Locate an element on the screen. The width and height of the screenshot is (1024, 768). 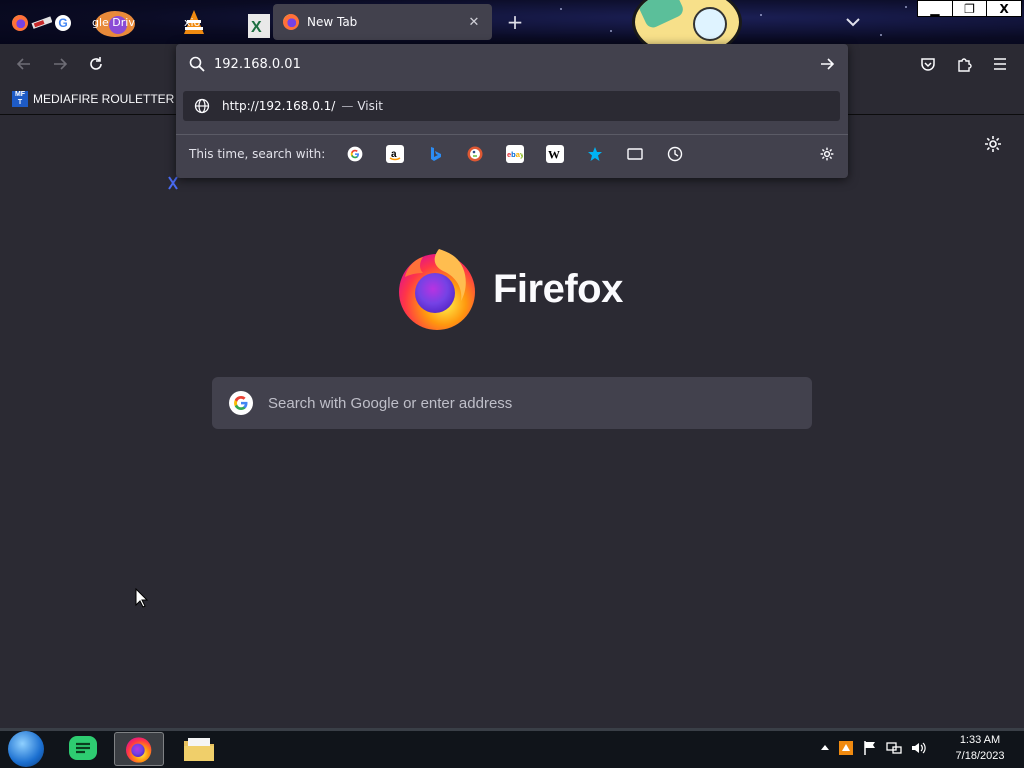
taskbar-firefox is located at coordinates (139, 749).